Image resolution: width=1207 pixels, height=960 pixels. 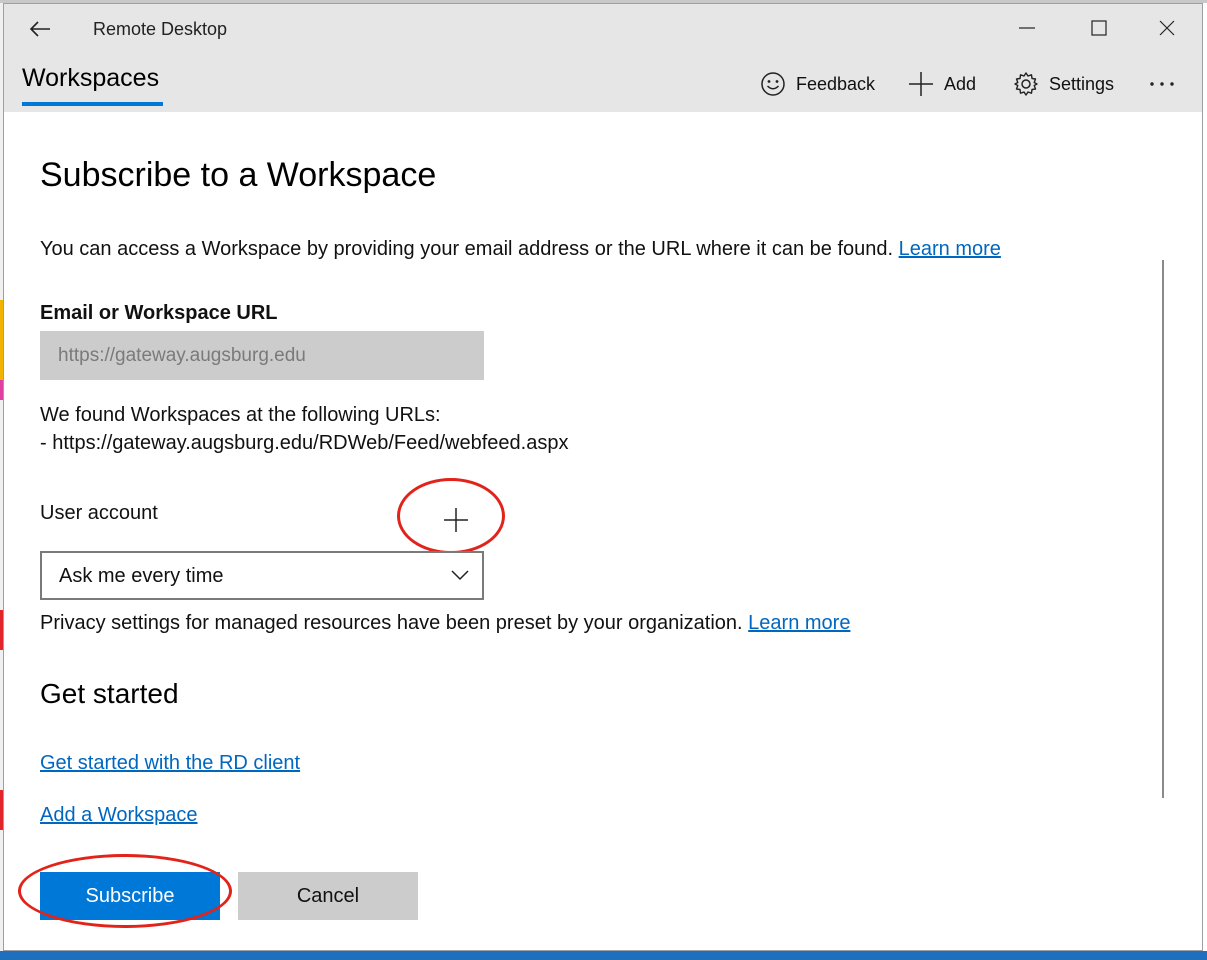 What do you see at coordinates (141, 576) in the screenshot?
I see `user-account-selected: Ask me every time` at bounding box center [141, 576].